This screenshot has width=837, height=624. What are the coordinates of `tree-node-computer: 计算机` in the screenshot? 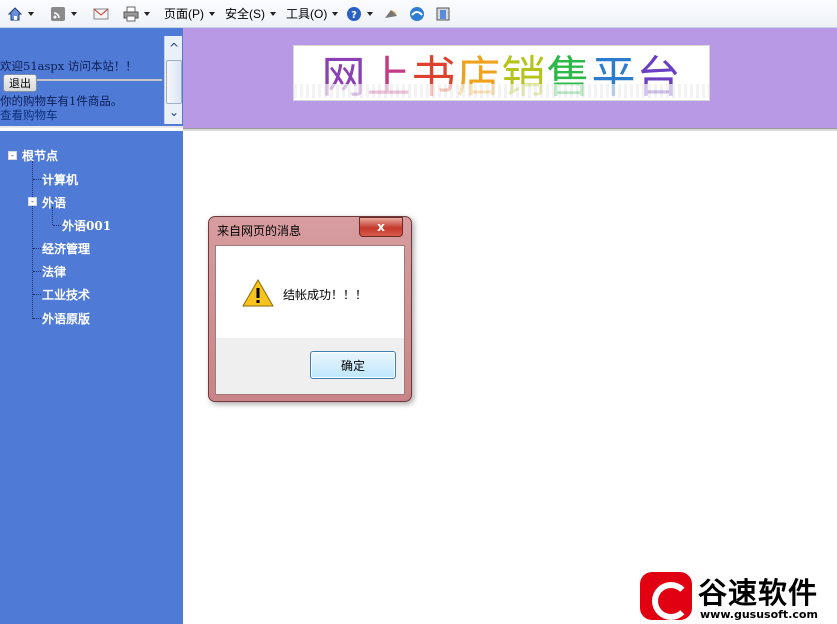 It's located at (60, 179).